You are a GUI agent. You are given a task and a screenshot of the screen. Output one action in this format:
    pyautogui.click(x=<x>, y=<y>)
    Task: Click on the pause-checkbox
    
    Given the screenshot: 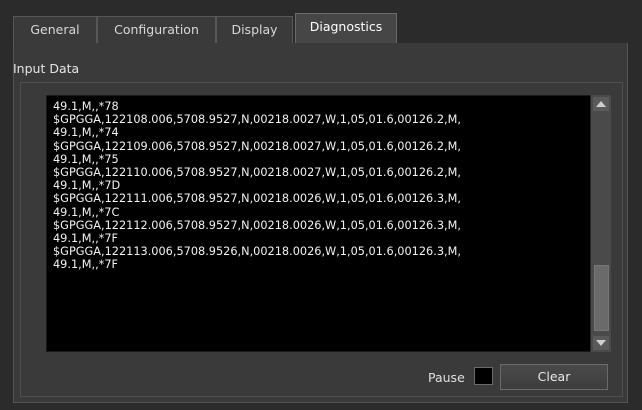 What is the action you would take?
    pyautogui.click(x=483, y=376)
    